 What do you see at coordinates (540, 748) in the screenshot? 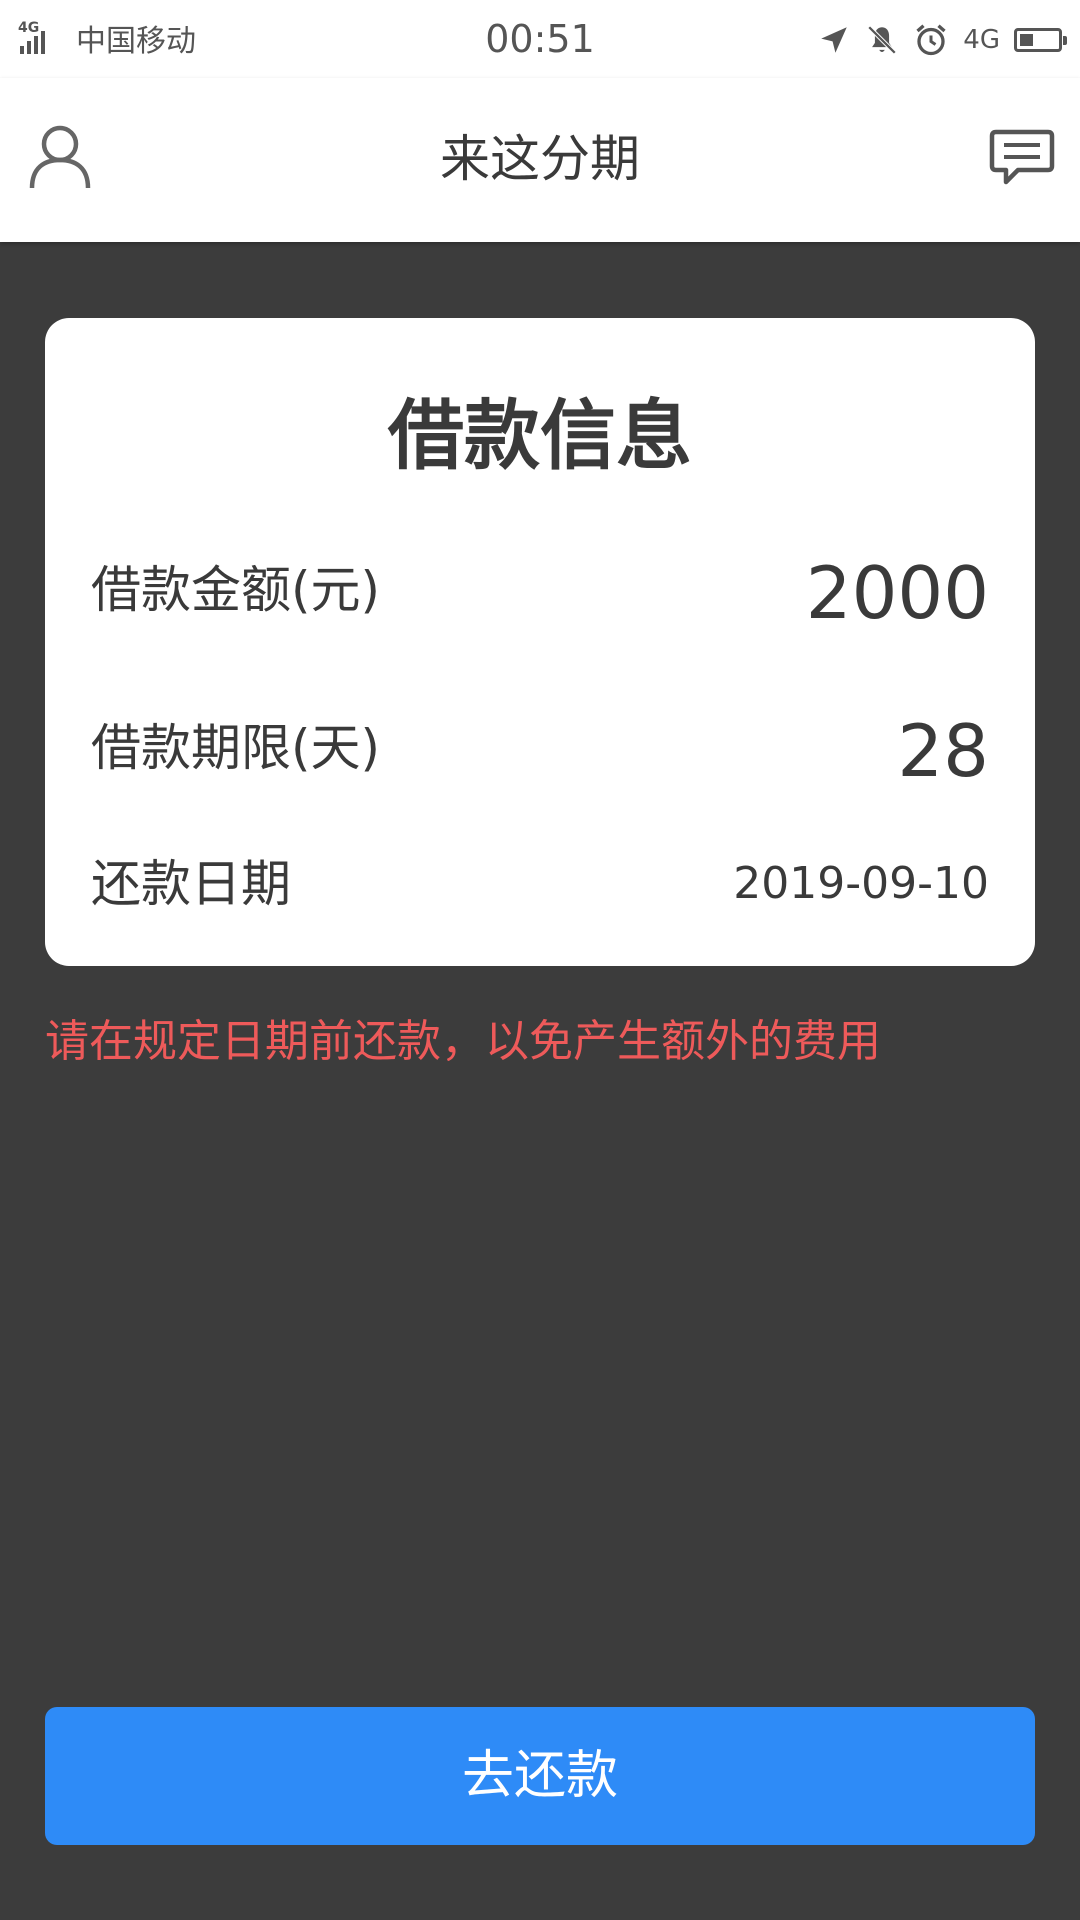
I see `loan-term-row: 借款期限(天) 28` at bounding box center [540, 748].